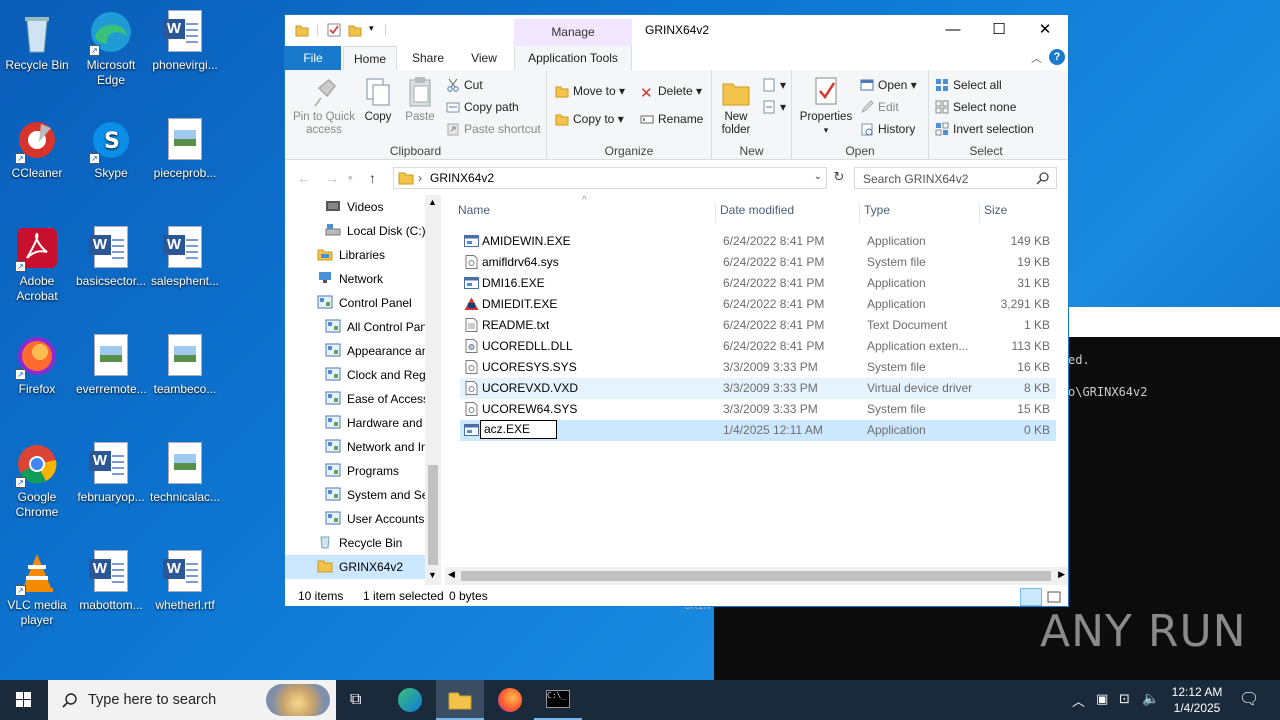 The height and width of the screenshot is (720, 1280). I want to click on nav-item: Libraries, so click(355, 255).